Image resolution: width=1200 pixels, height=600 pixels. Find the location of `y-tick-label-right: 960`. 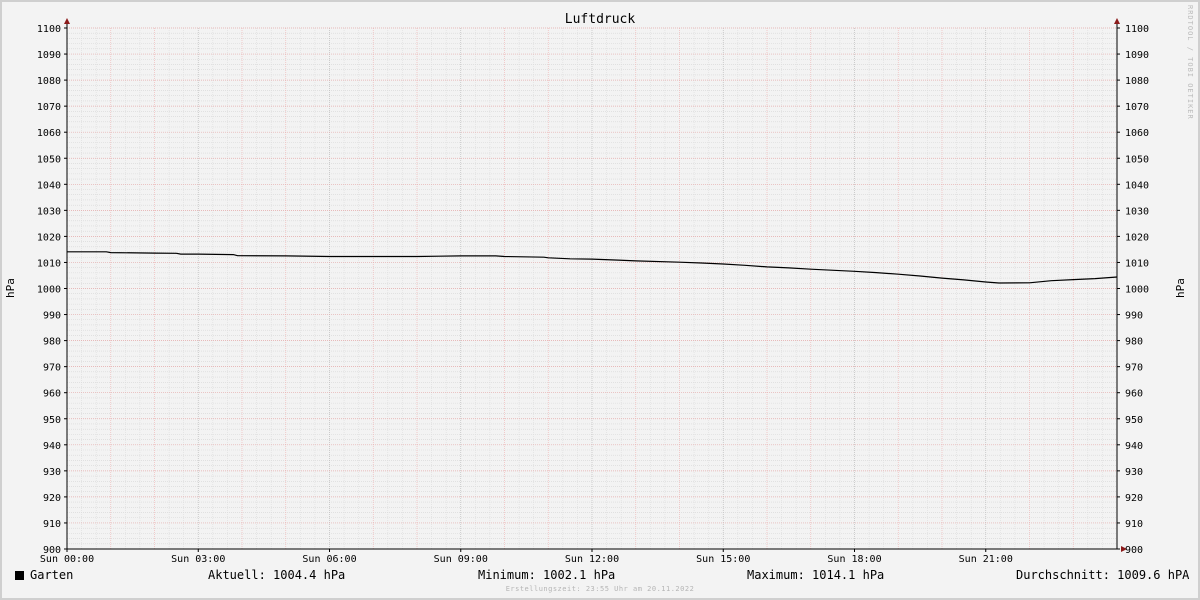

y-tick-label-right: 960 is located at coordinates (1134, 394).